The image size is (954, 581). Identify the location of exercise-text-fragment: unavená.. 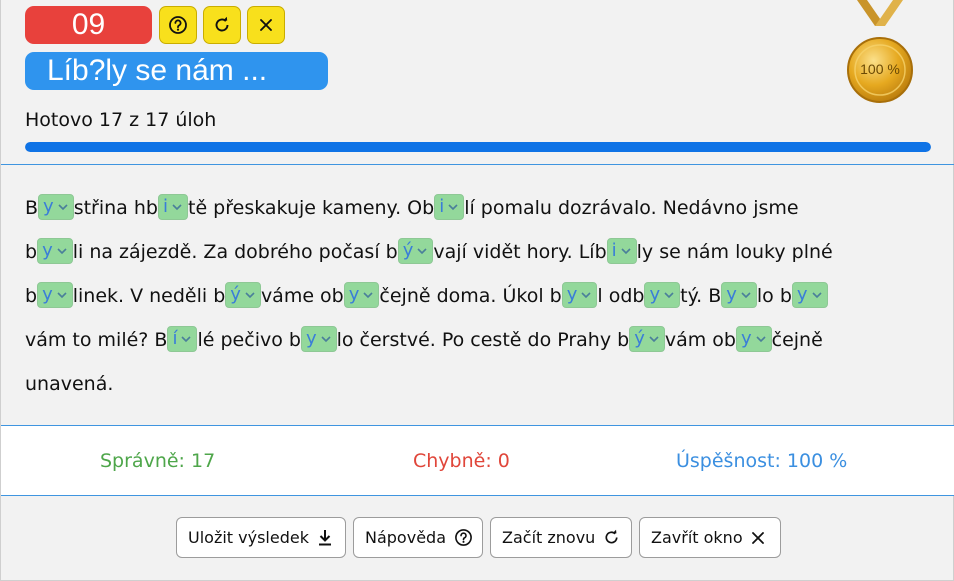
(69, 384).